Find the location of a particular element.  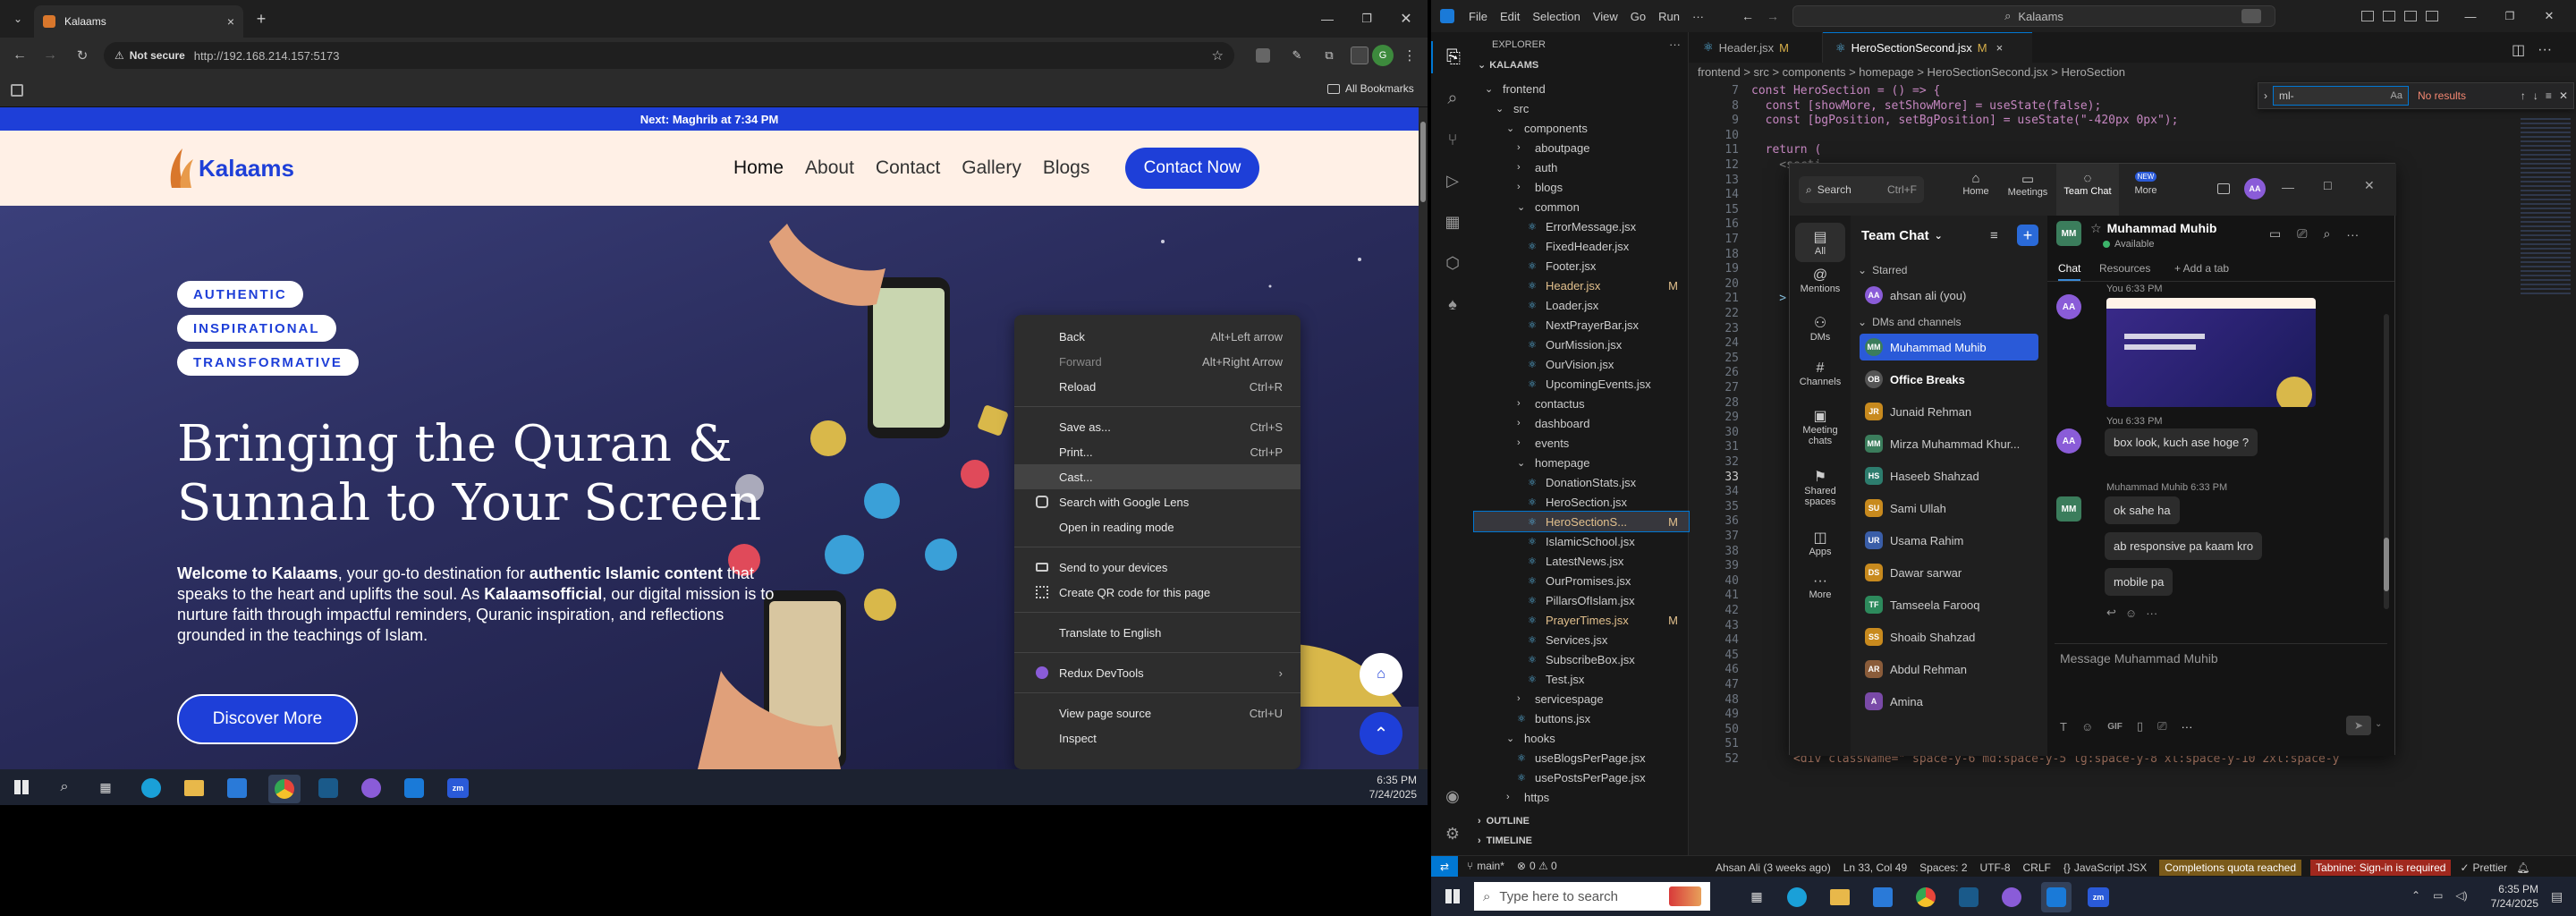

app-icon is located at coordinates (1969, 897).